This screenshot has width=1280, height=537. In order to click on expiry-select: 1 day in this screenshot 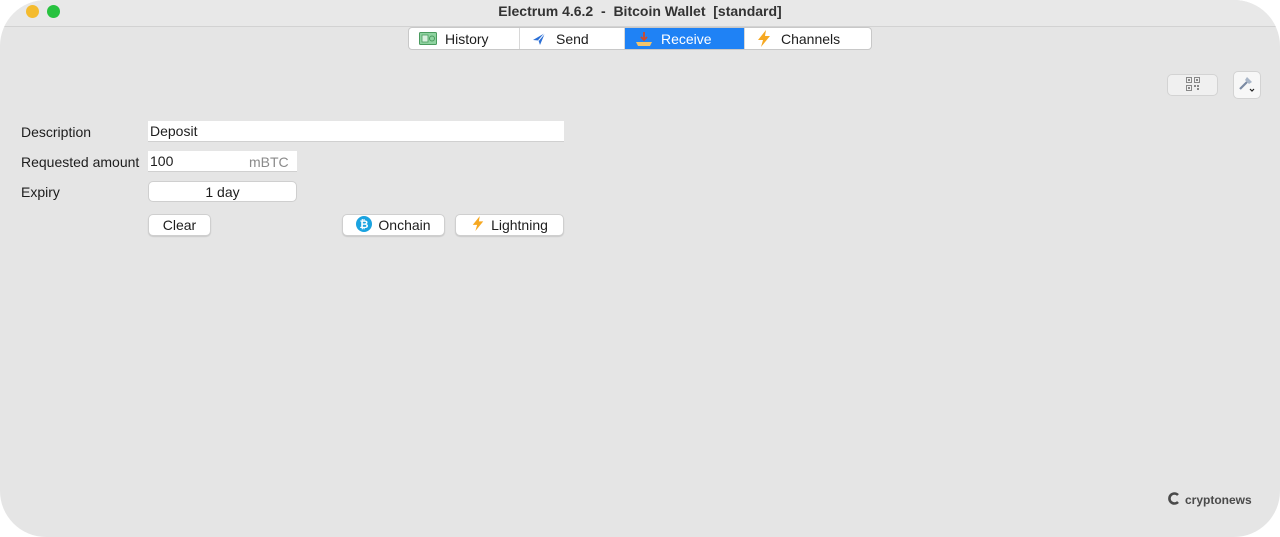, I will do `click(222, 191)`.